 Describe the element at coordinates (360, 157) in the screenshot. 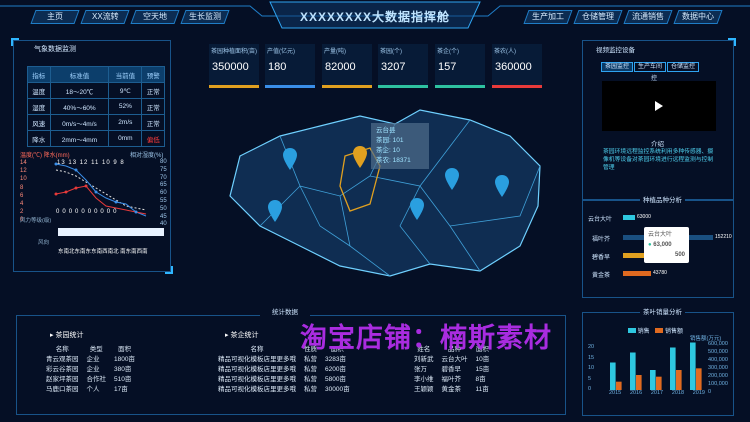

I see `map-pin-active-icon` at that location.